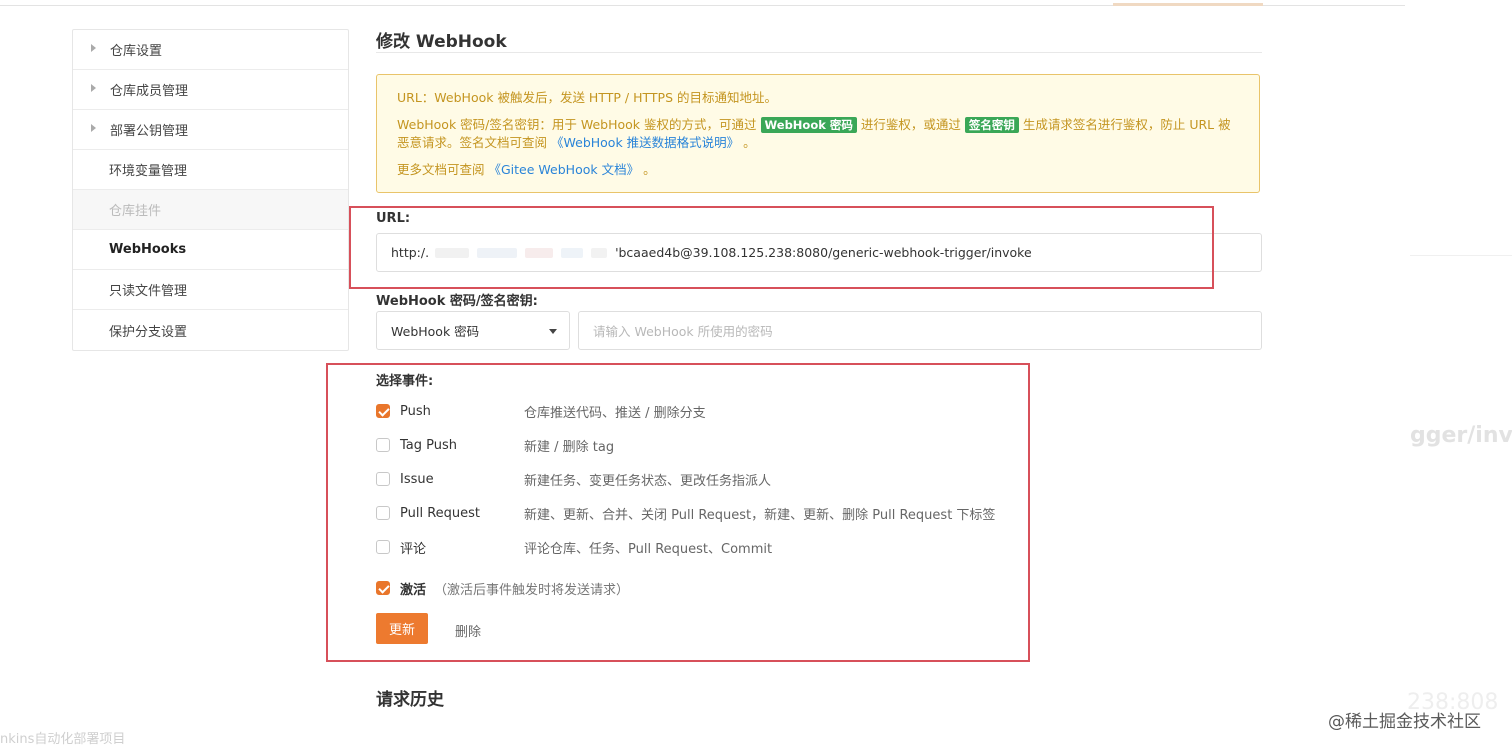 This screenshot has height=749, width=1512. Describe the element at coordinates (148, 291) in the screenshot. I see `sidebar-item-label: 只读文件管理` at that location.